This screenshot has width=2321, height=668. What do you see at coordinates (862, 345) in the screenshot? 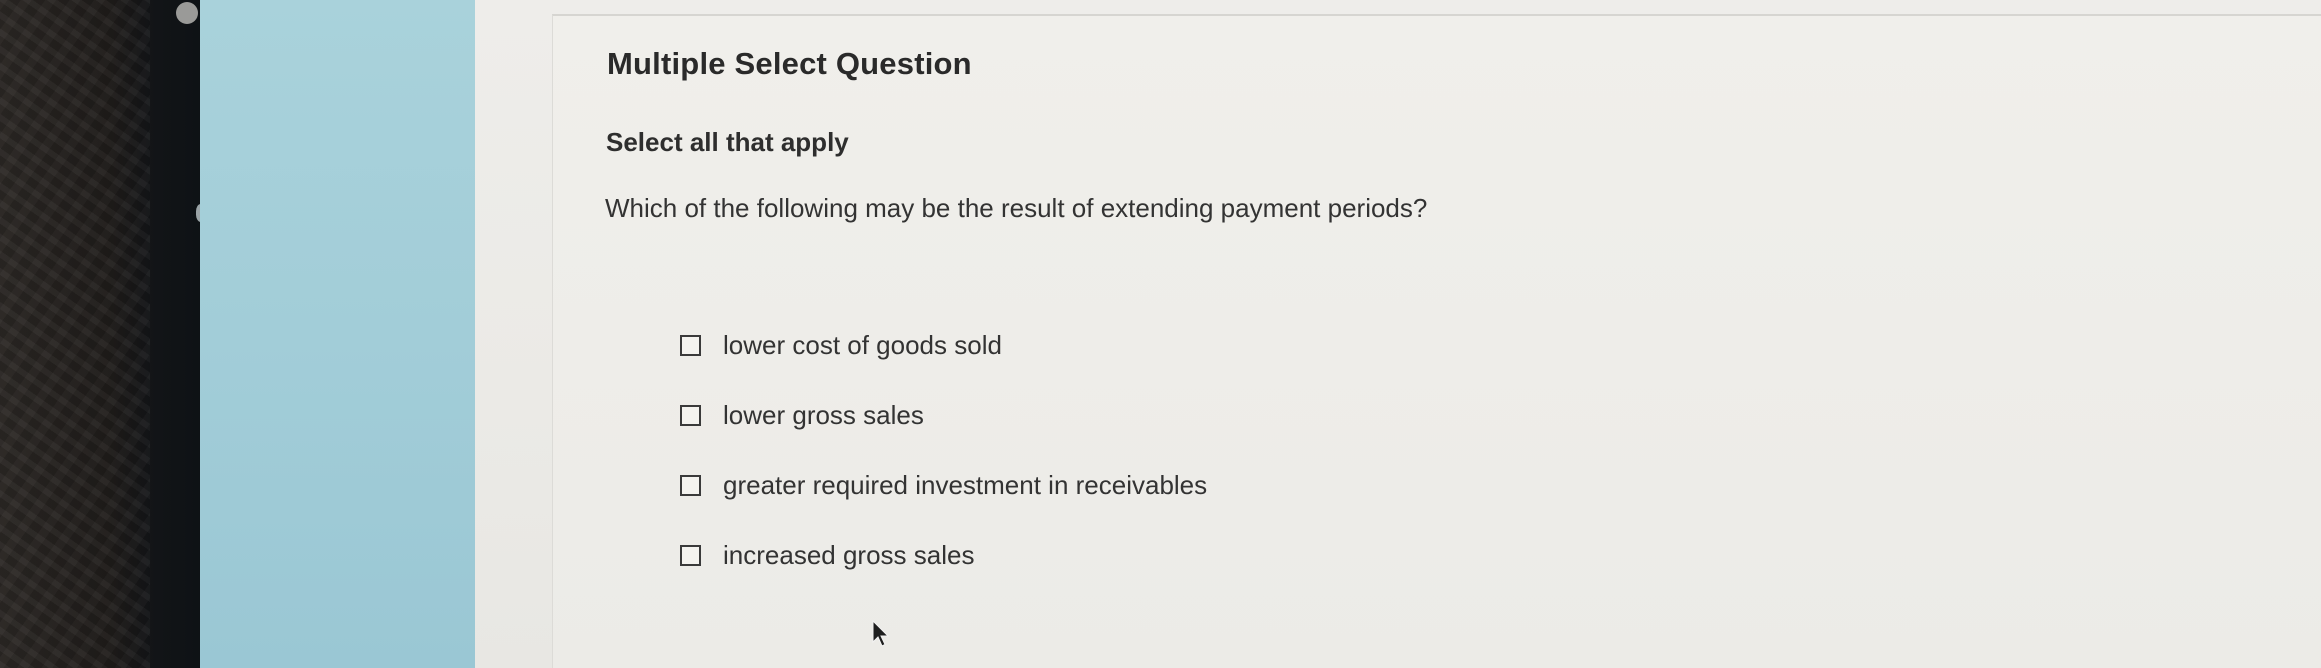
I see `answer-option-label: lower cost of goods sold` at bounding box center [862, 345].